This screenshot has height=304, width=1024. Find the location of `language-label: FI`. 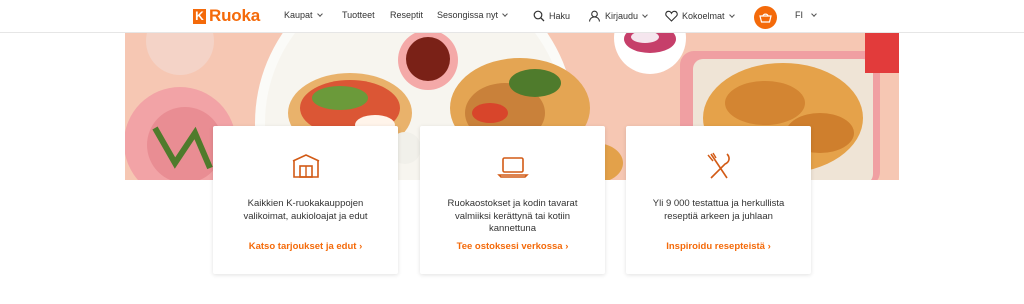

language-label: FI is located at coordinates (799, 15).